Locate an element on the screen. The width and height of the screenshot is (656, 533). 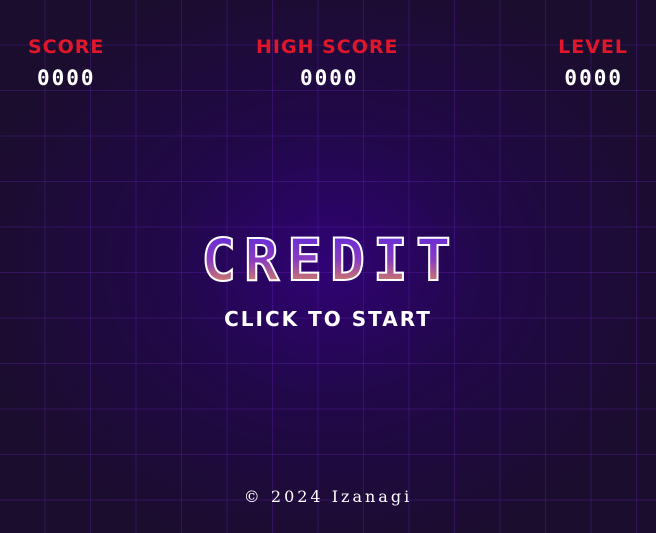
score-label: SCORE is located at coordinates (66, 47).